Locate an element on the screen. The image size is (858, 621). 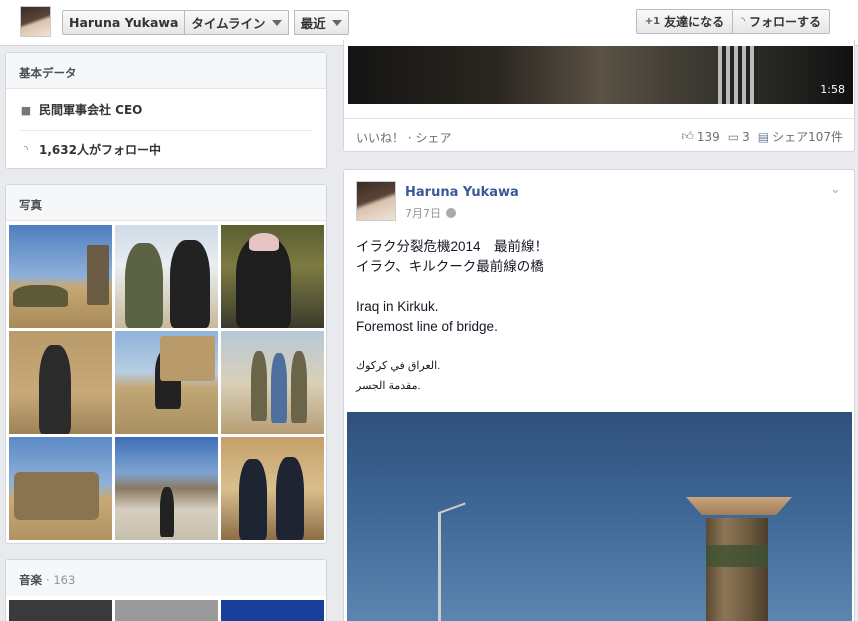
thumbs-up-icon: 👍︎ is located at coordinates (687, 136).